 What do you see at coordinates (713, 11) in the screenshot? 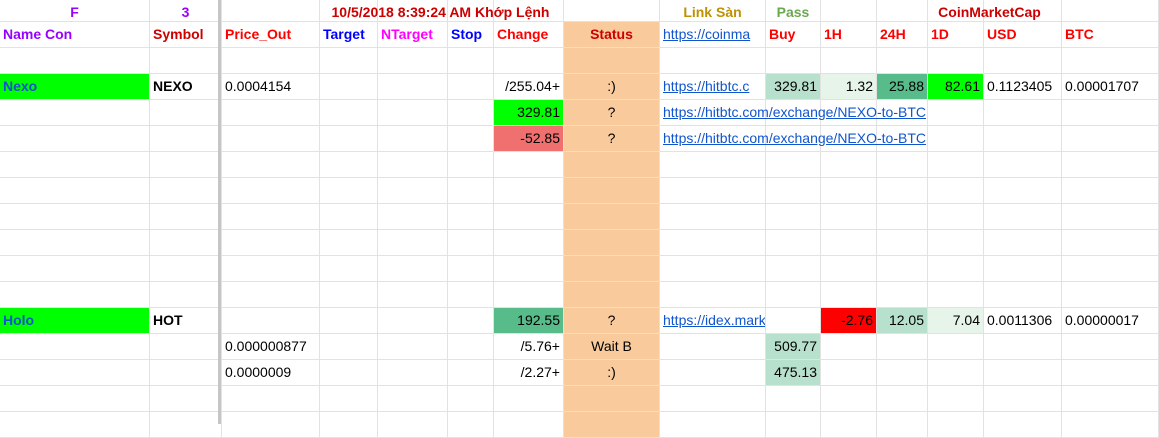
I see `header-link-san: Link Sàn` at bounding box center [713, 11].